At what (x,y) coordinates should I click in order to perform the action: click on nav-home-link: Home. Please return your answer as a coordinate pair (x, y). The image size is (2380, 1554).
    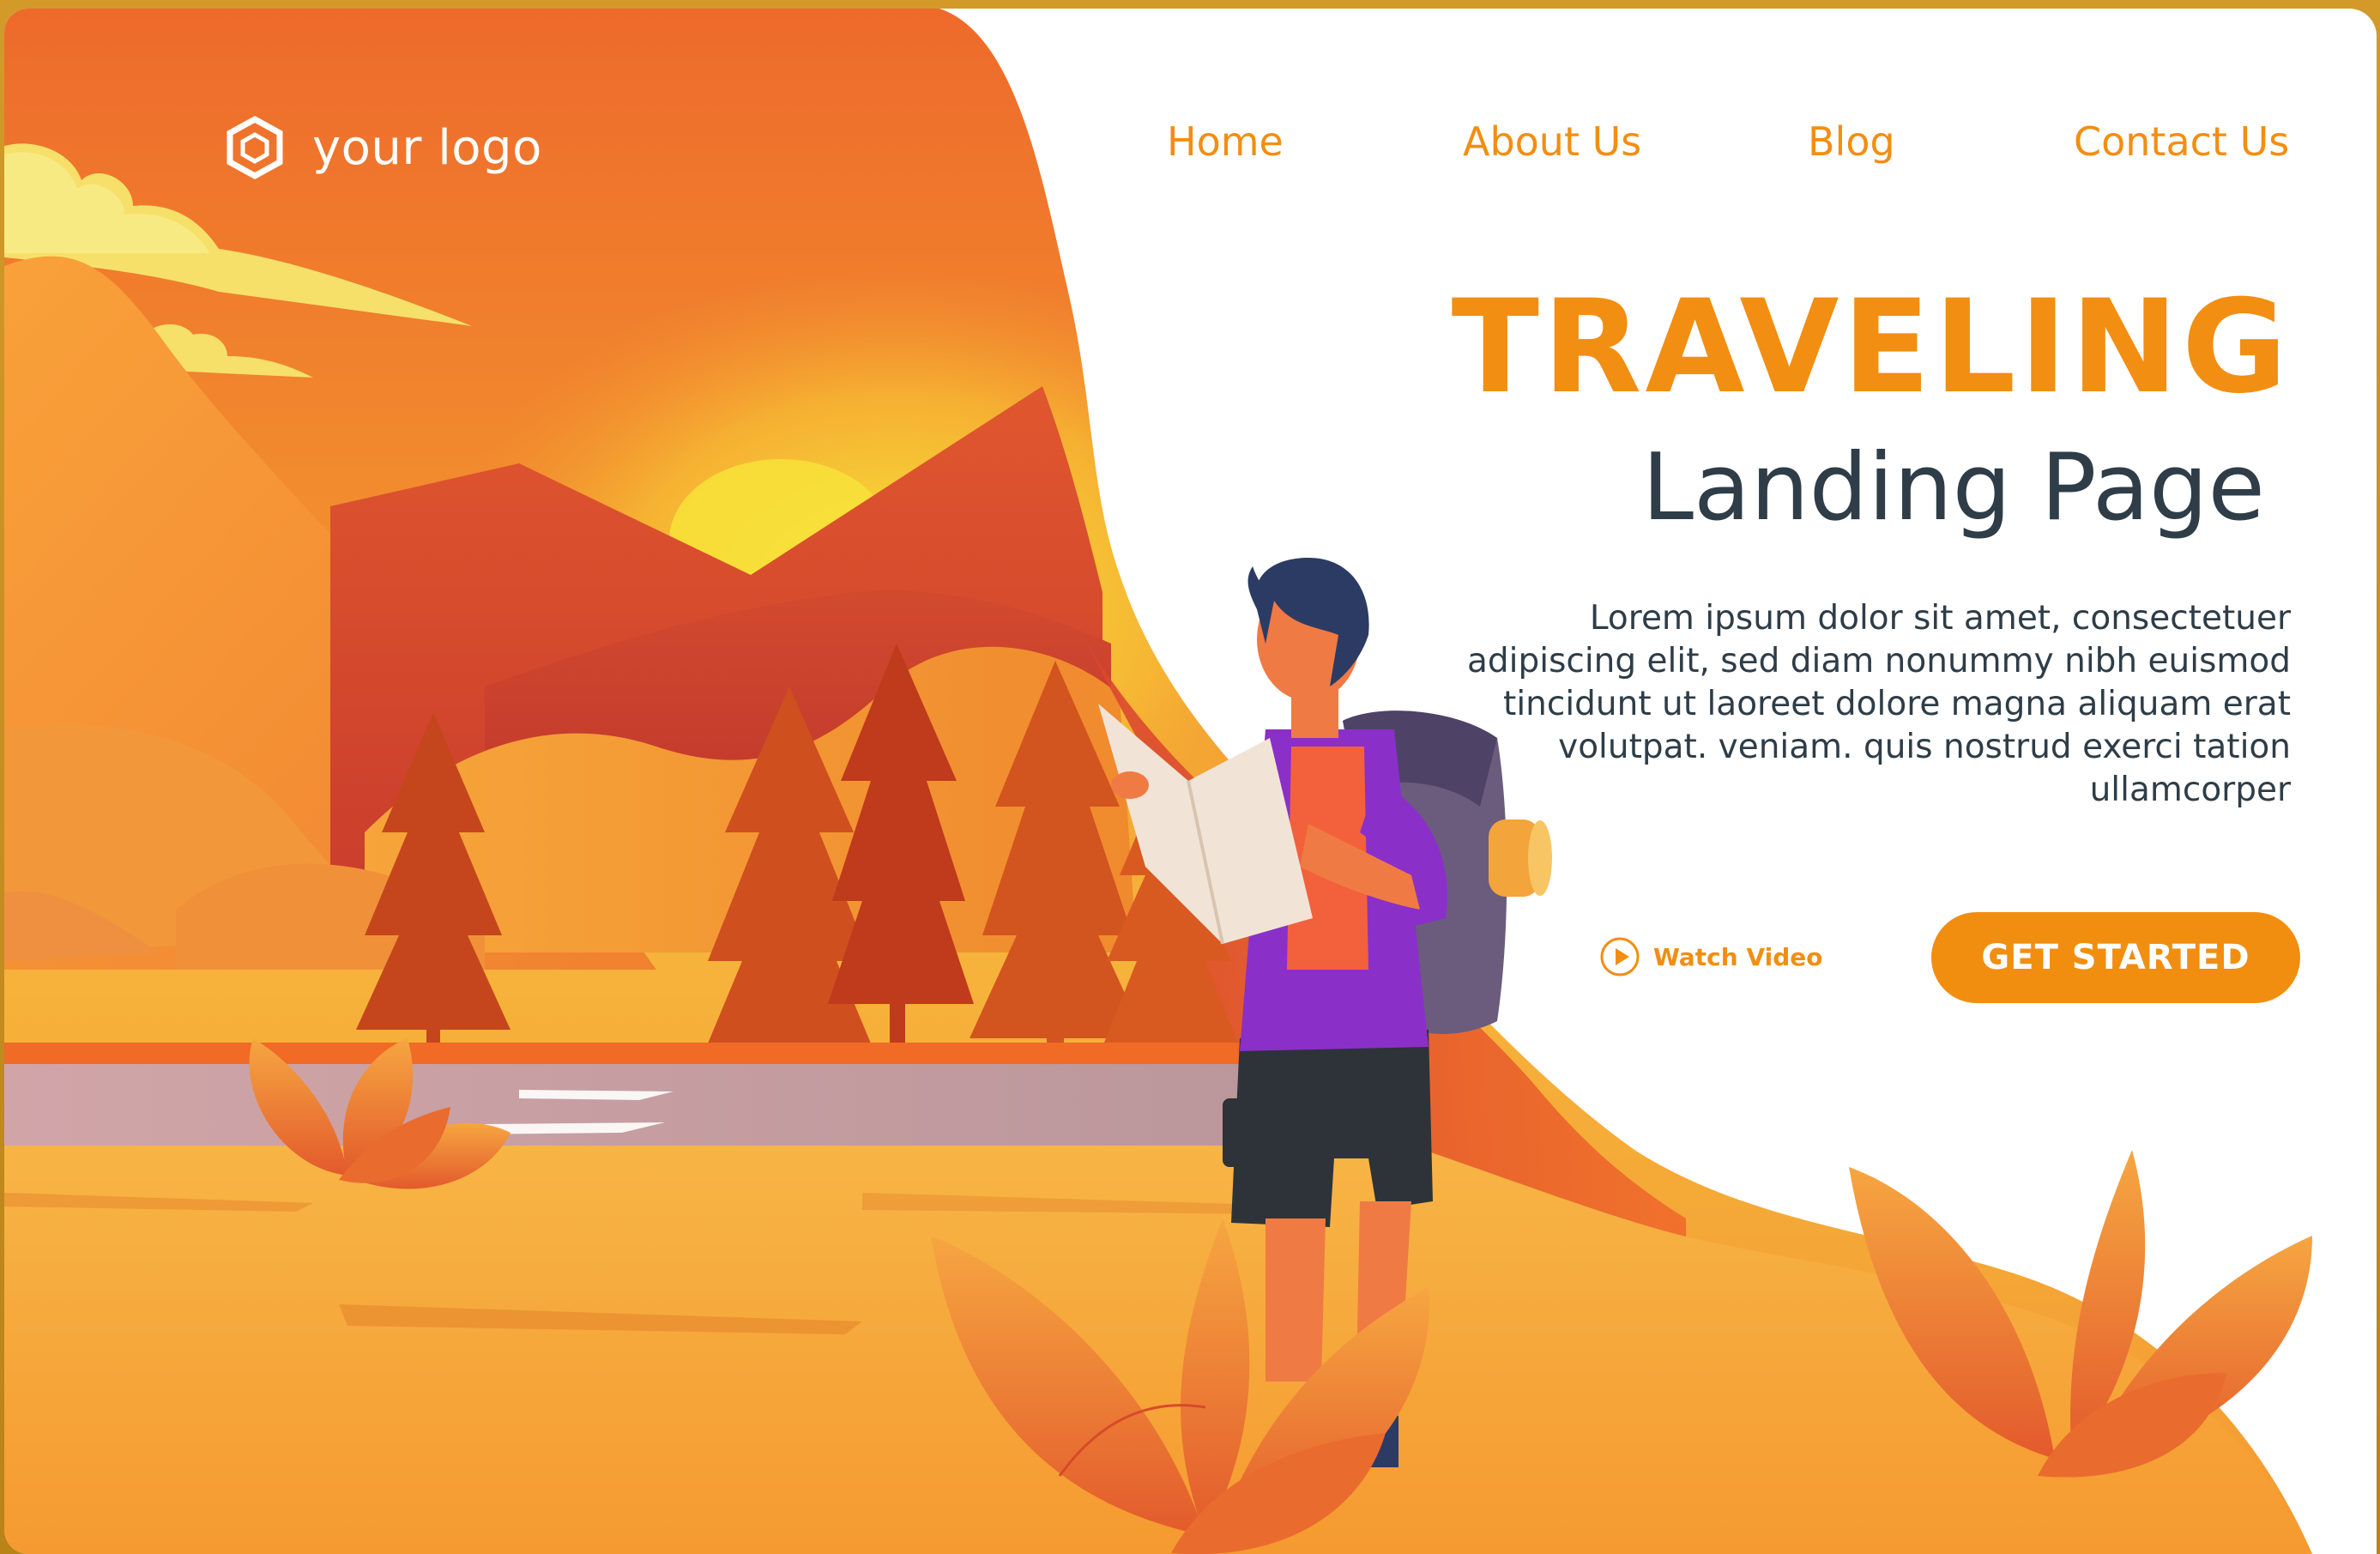
    Looking at the image, I should click on (1225, 141).